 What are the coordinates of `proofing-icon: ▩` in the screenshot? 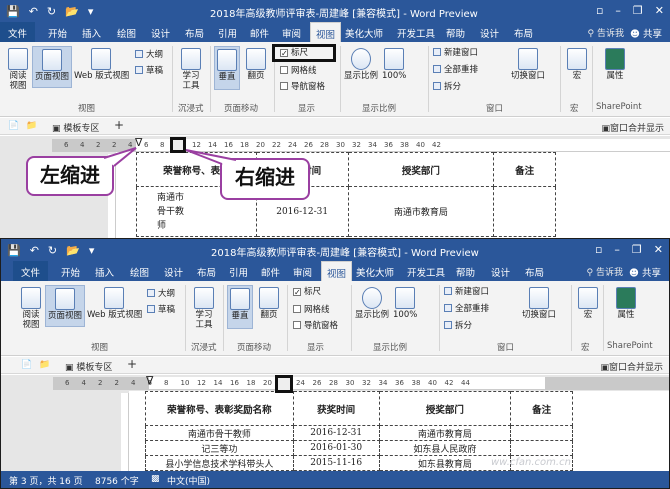 It's located at (155, 479).